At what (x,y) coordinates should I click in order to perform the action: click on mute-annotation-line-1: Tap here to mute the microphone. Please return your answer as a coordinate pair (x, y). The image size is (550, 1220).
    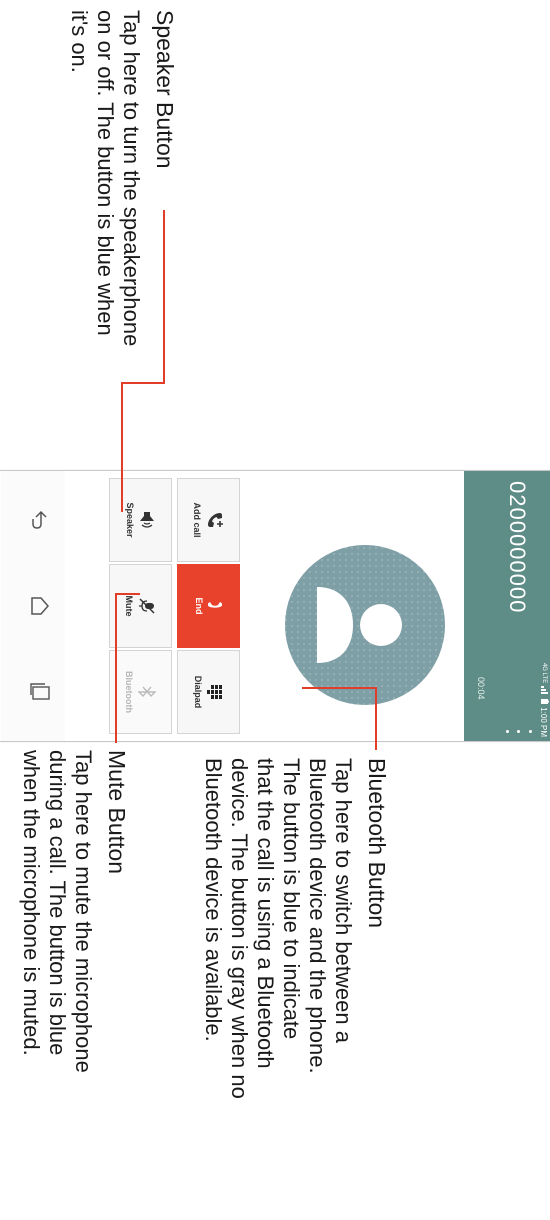
    Looking at the image, I should click on (83, 911).